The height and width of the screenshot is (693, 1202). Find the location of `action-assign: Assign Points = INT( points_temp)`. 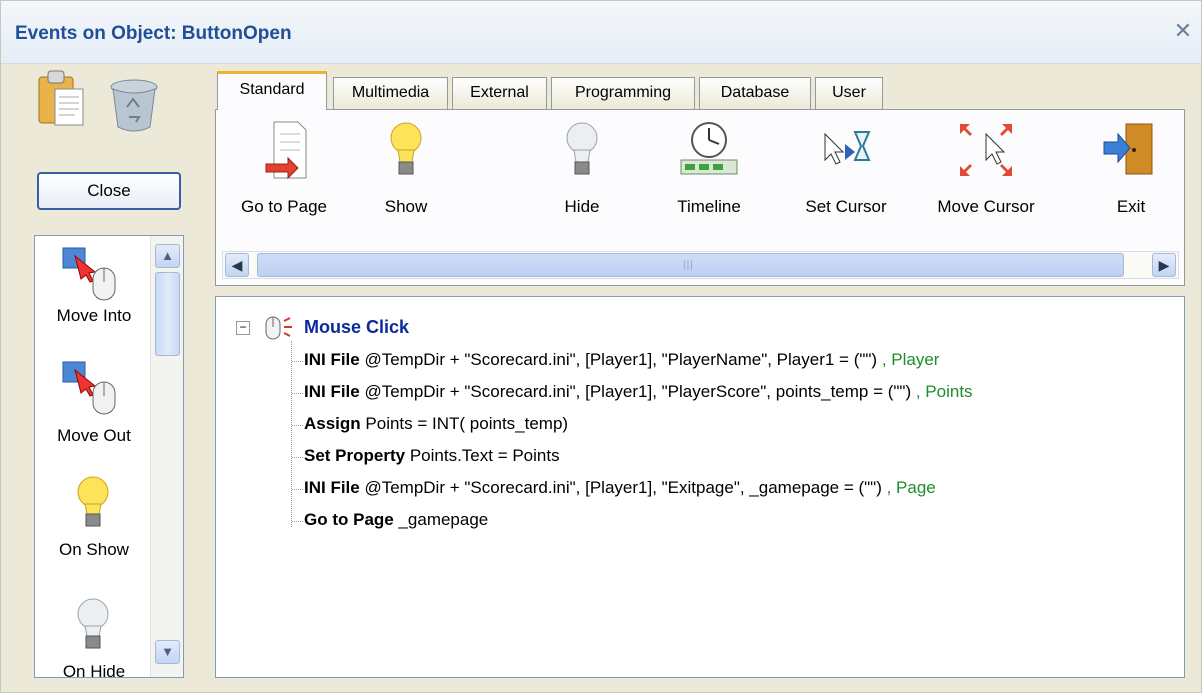

action-assign: Assign Points = INT( points_temp) is located at coordinates (436, 424).